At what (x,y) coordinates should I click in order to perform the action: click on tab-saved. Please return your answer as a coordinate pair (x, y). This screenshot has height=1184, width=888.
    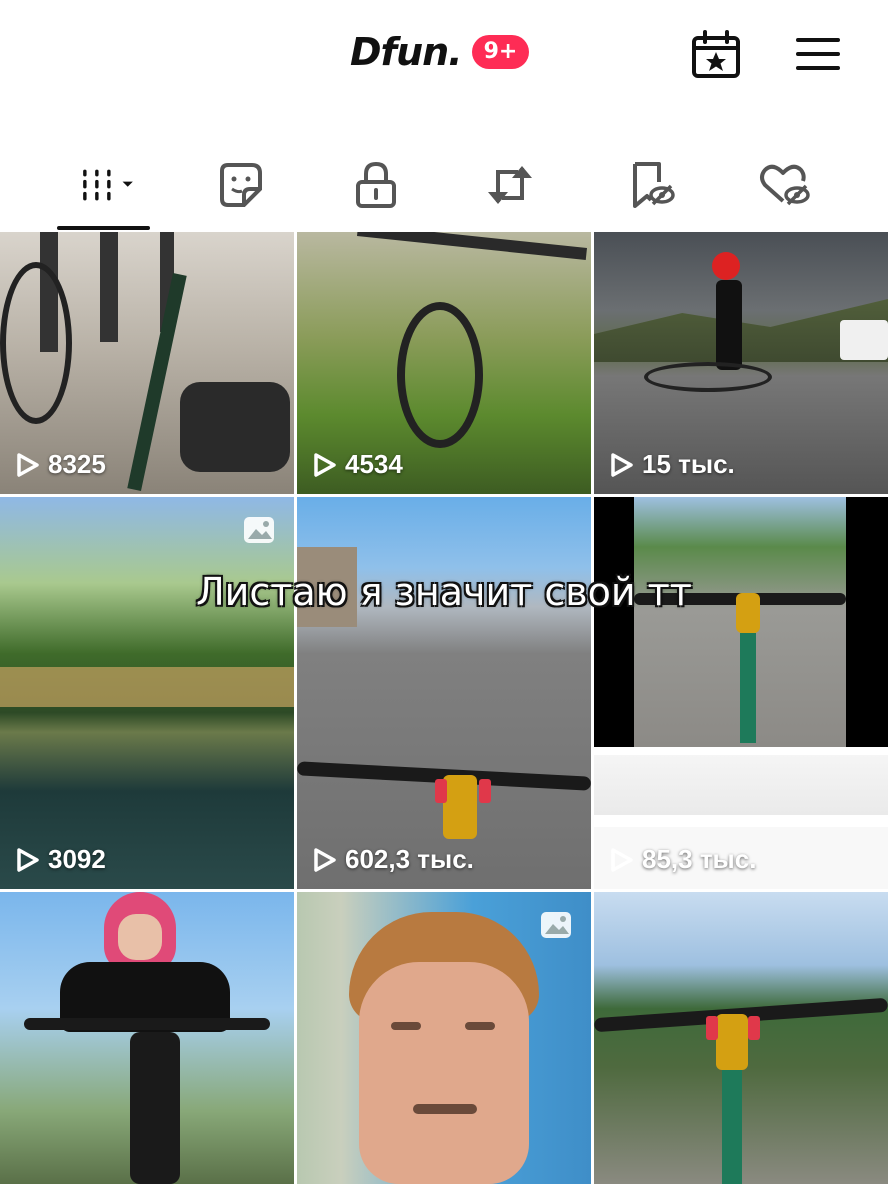
    Looking at the image, I should click on (650, 185).